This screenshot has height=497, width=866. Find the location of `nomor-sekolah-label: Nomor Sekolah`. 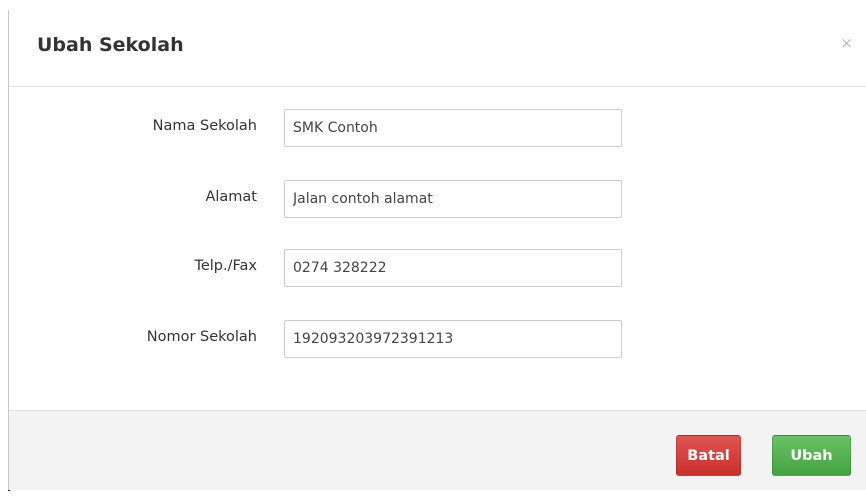

nomor-sekolah-label: Nomor Sekolah is located at coordinates (201, 337).